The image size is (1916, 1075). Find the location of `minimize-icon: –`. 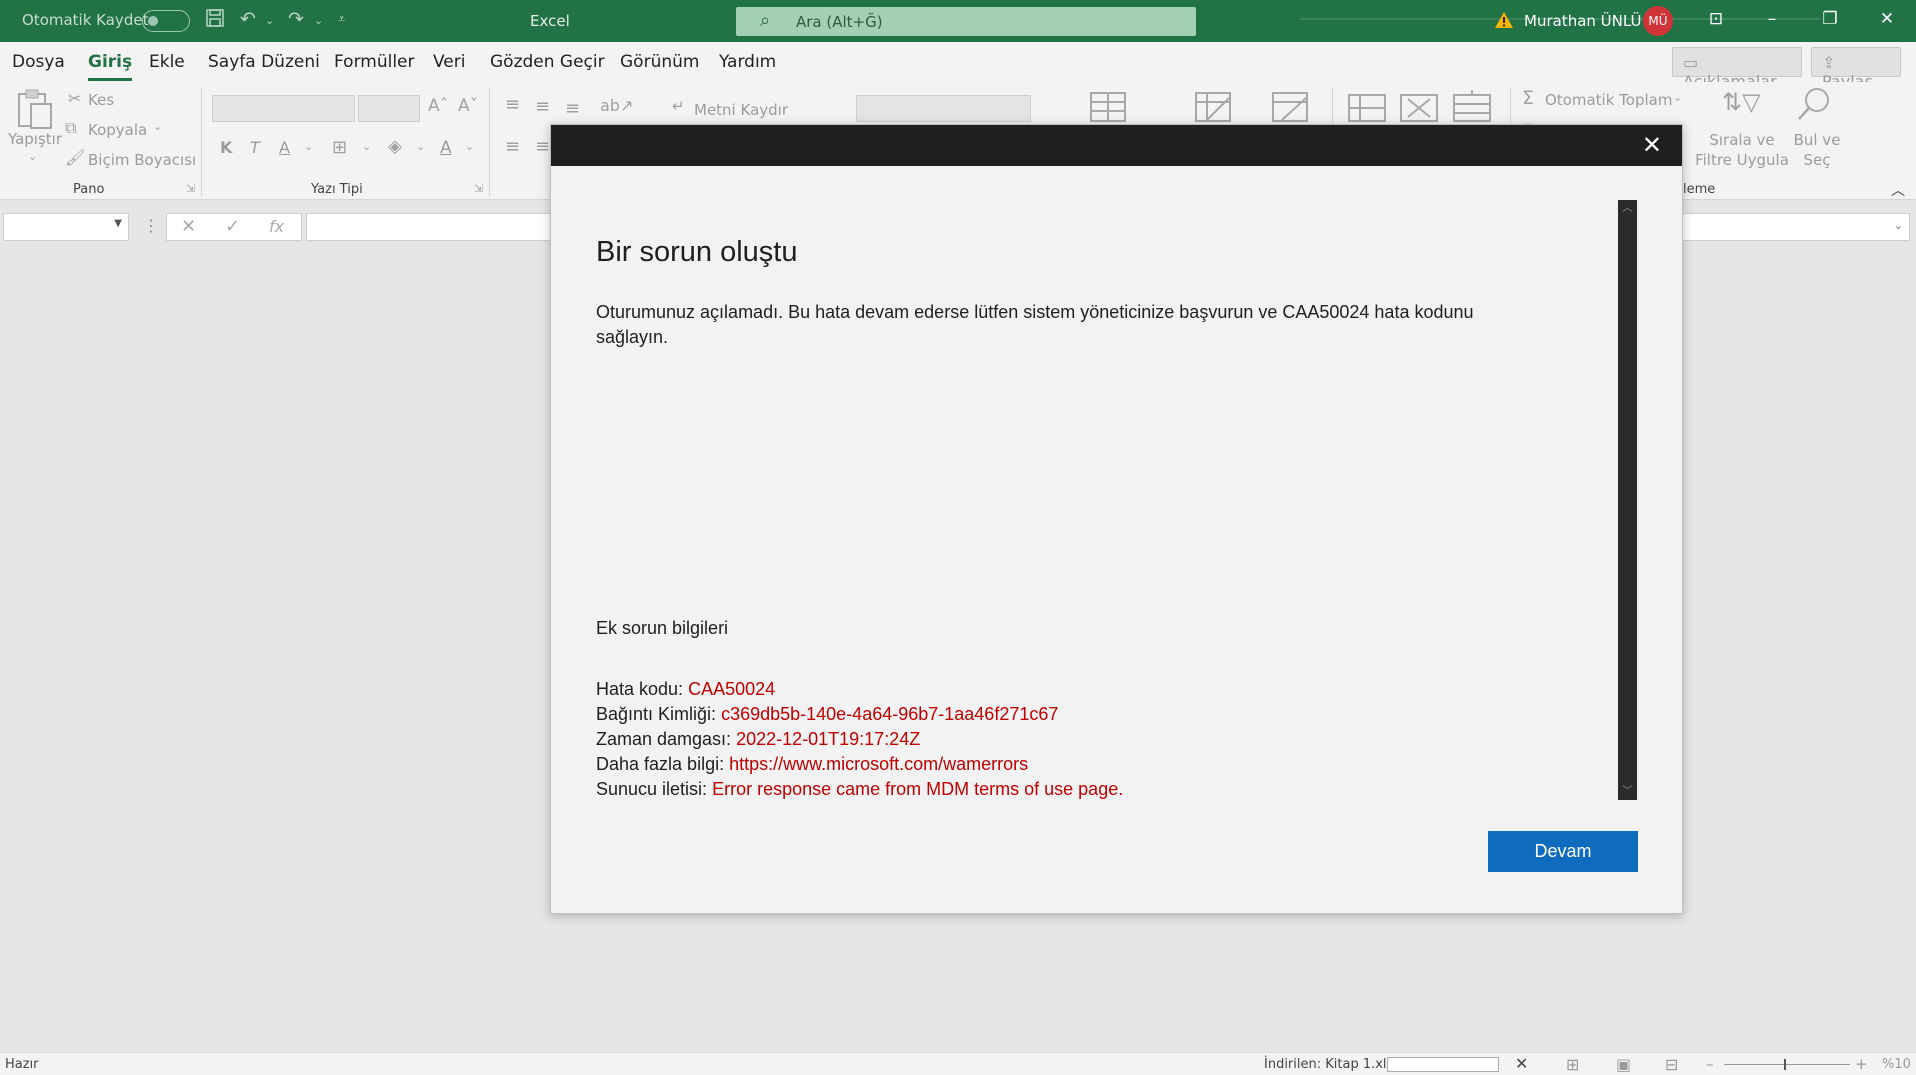

minimize-icon: – is located at coordinates (1772, 19).